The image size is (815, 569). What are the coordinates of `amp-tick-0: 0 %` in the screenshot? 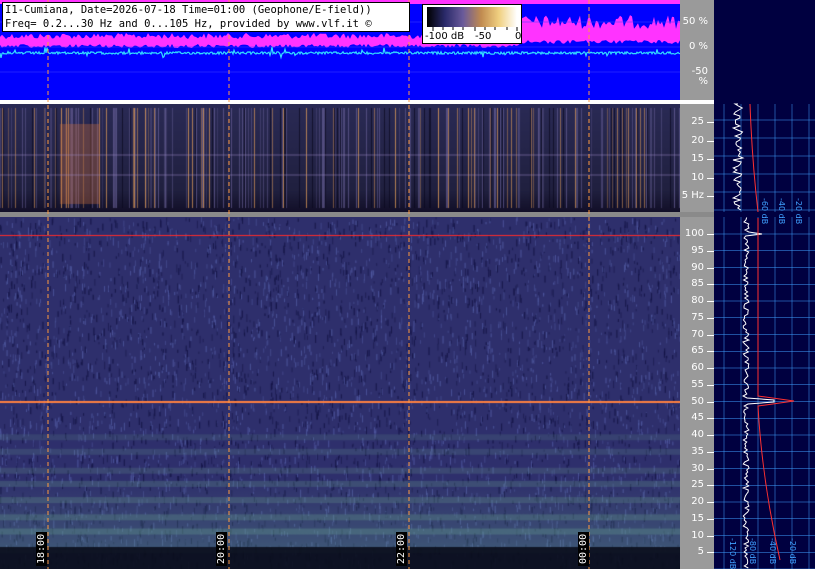 It's located at (698, 46).